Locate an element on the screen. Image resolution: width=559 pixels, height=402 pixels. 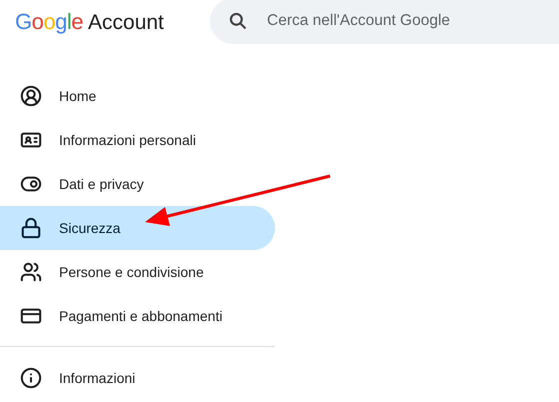
lock-icon is located at coordinates (31, 228).